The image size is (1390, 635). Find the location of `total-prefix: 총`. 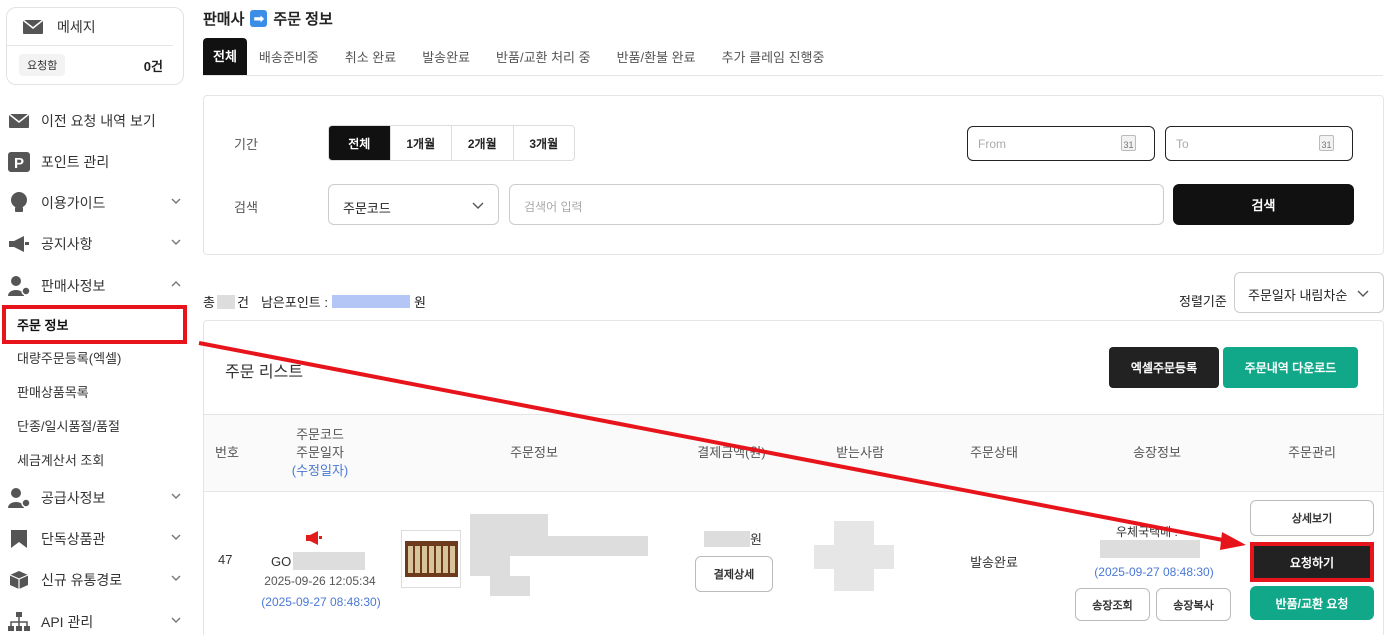

total-prefix: 총 is located at coordinates (209, 302).